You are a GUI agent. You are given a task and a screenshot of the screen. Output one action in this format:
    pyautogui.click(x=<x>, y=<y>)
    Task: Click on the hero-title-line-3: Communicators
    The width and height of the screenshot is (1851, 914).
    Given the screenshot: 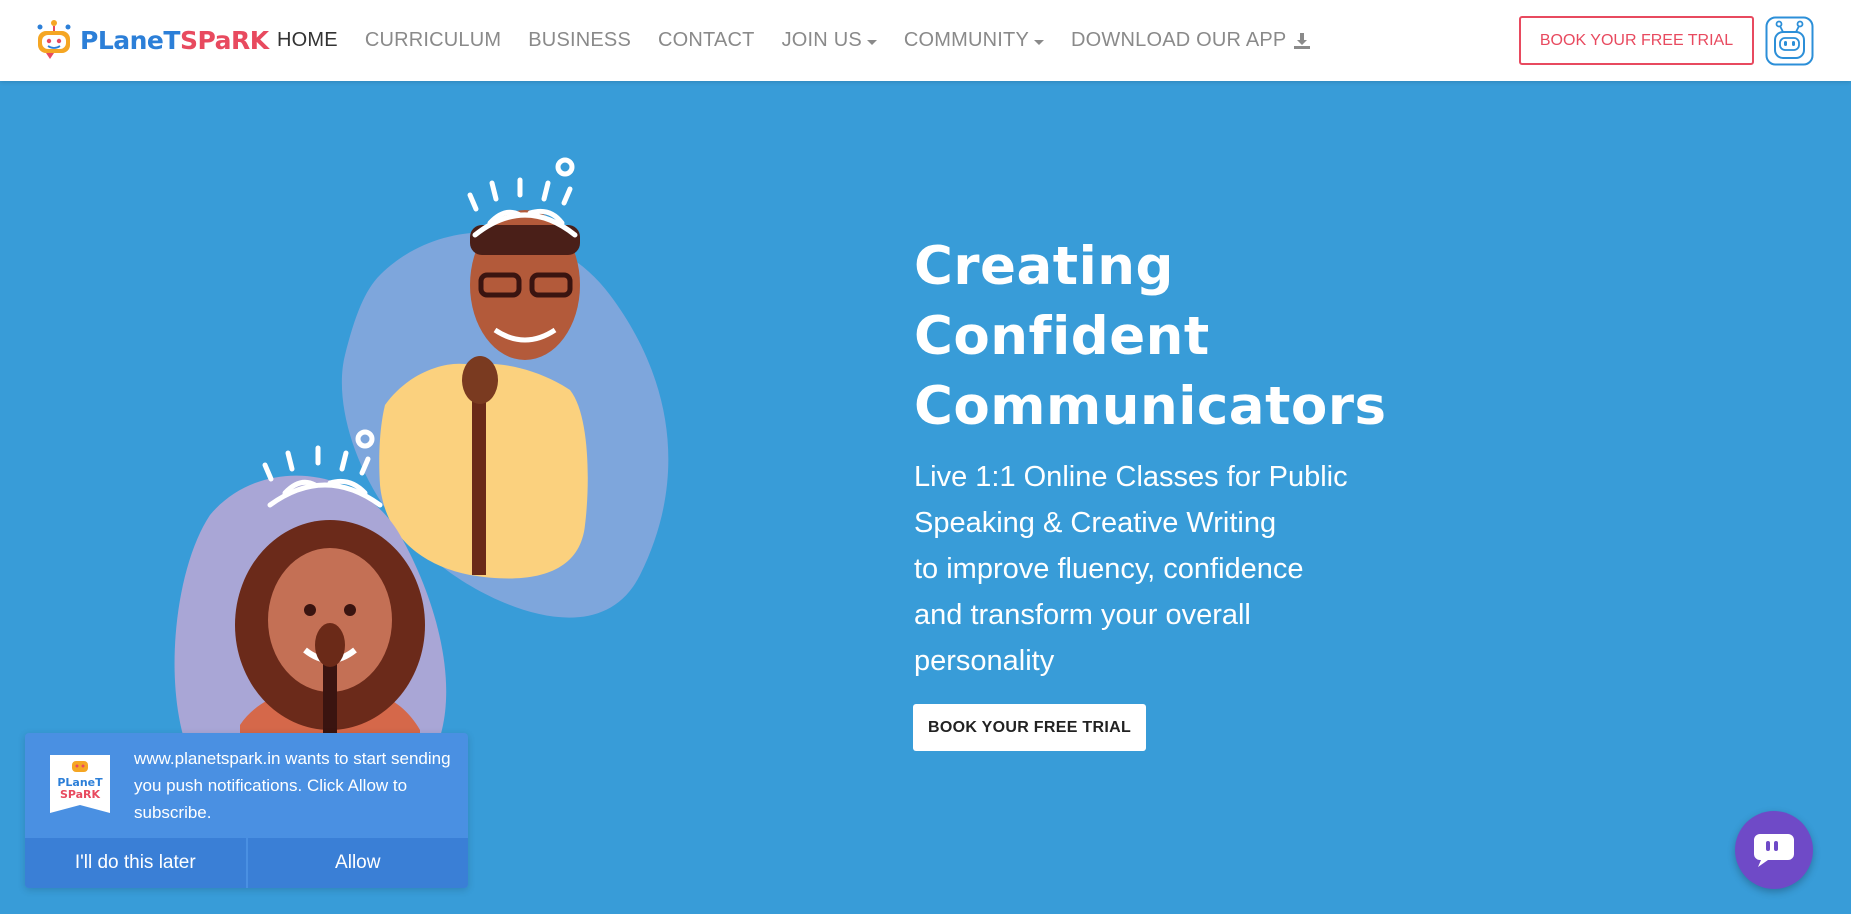 What is the action you would take?
    pyautogui.click(x=1150, y=406)
    